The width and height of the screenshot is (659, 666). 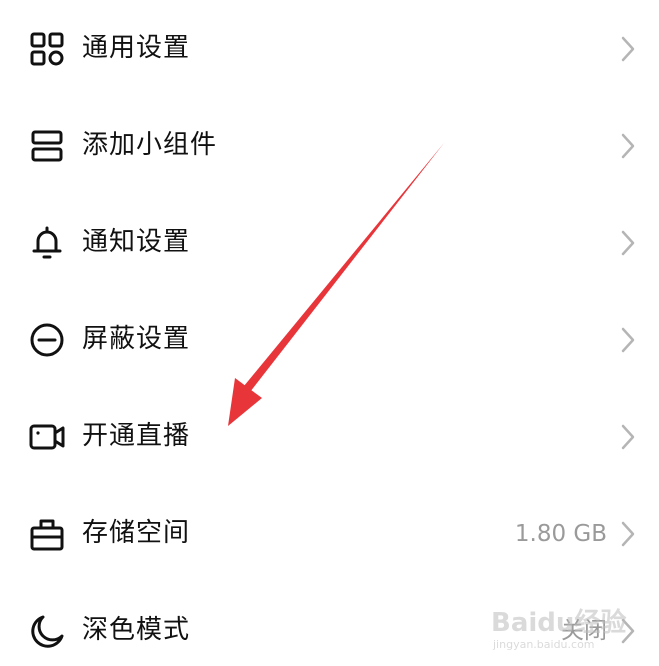 What do you see at coordinates (329, 145) in the screenshot?
I see `settings-item-add-widget: 添加小组件` at bounding box center [329, 145].